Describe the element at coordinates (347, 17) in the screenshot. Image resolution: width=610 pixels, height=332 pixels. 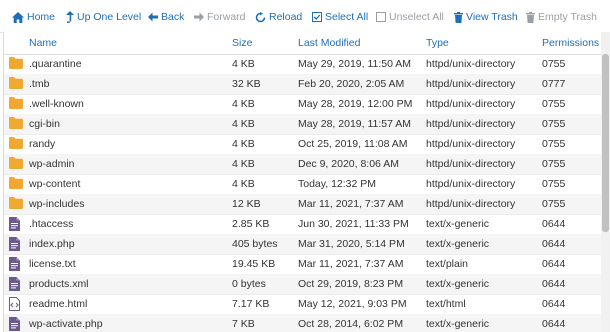
I see `select-all-label: Select All` at that location.